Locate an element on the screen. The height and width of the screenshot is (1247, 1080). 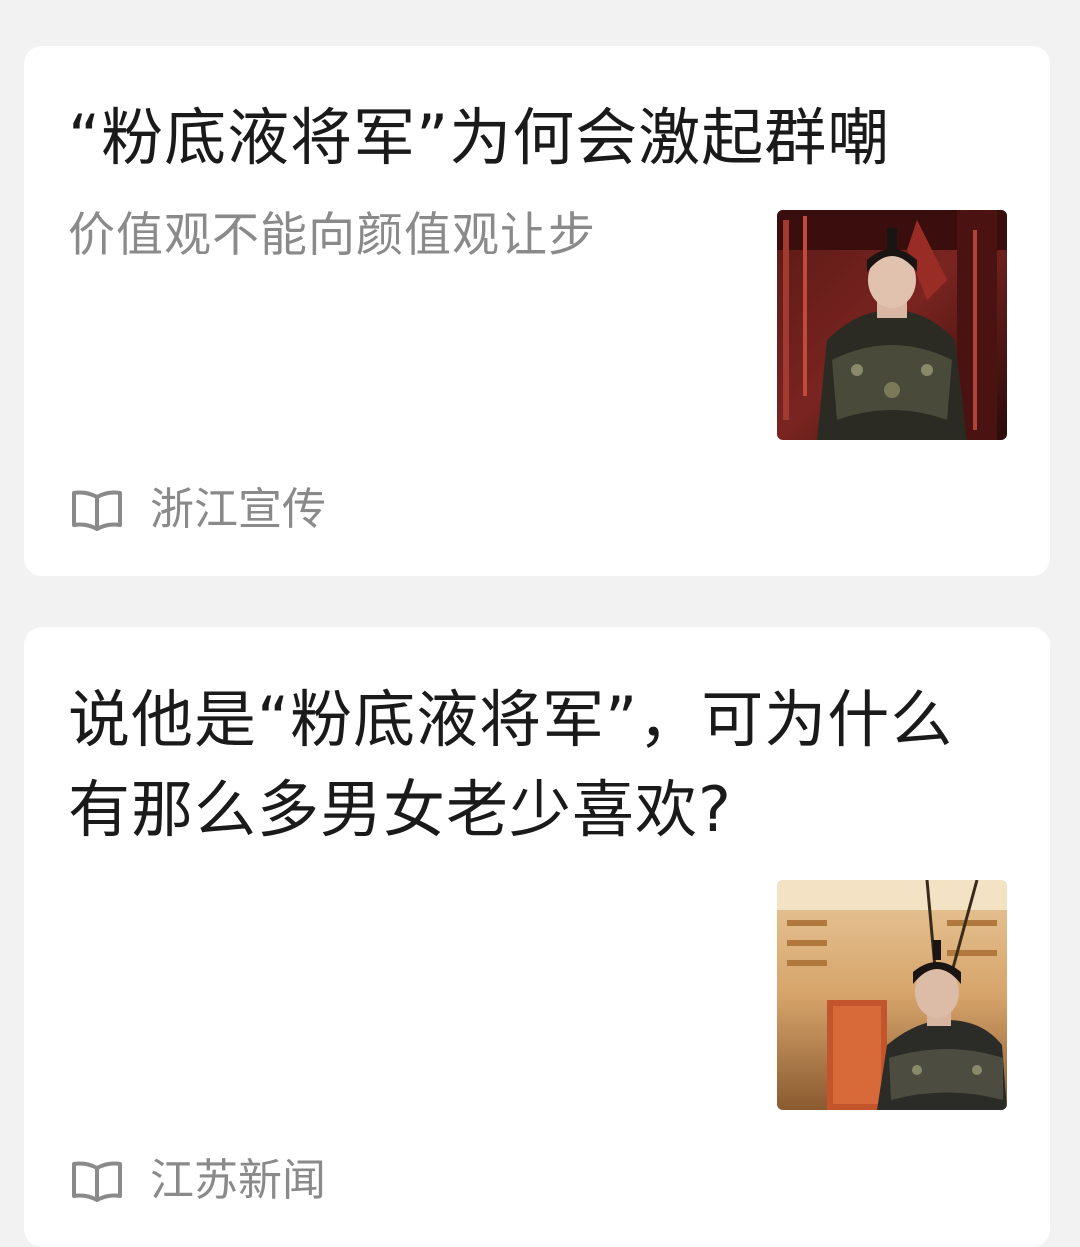
article-source: 江苏新闻 is located at coordinates (198, 1181).